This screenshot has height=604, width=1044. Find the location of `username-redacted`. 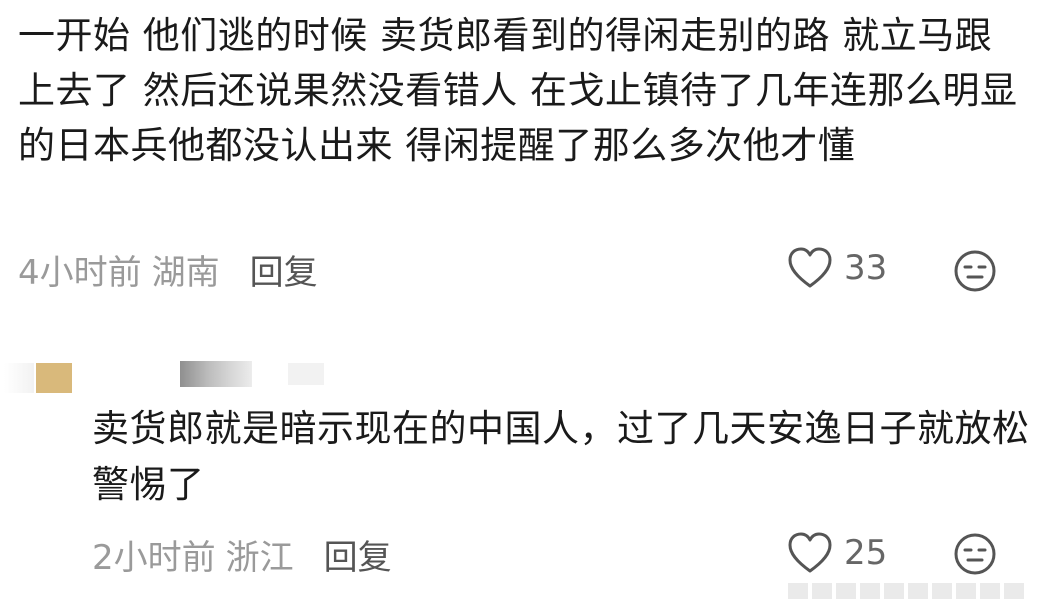

username-redacted is located at coordinates (216, 374).